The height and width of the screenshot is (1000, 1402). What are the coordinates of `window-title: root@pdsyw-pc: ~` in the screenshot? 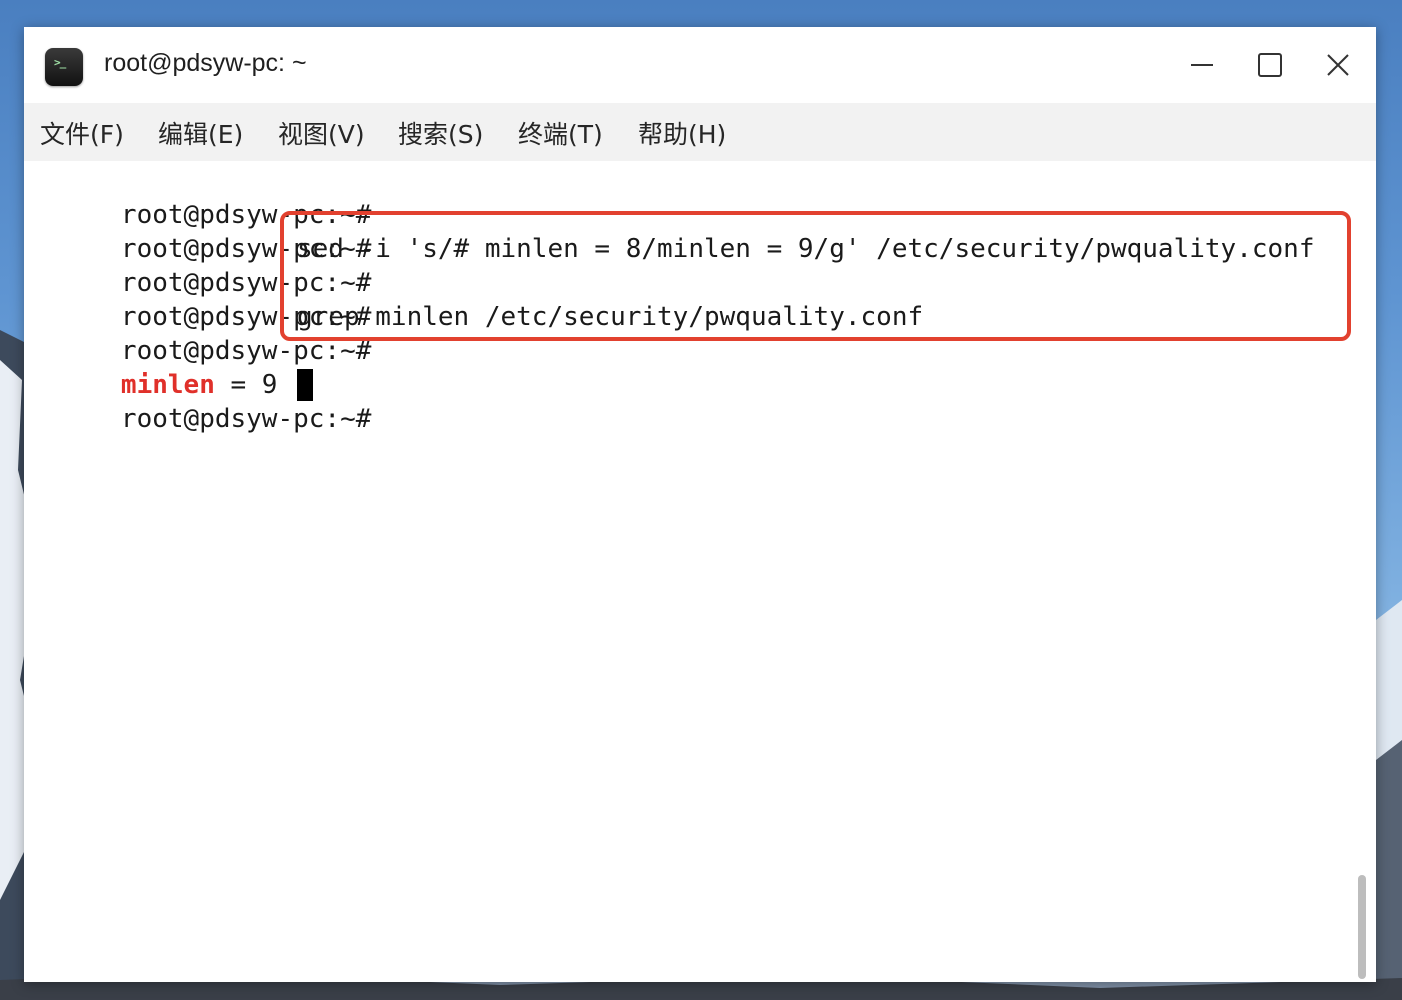 It's located at (205, 63).